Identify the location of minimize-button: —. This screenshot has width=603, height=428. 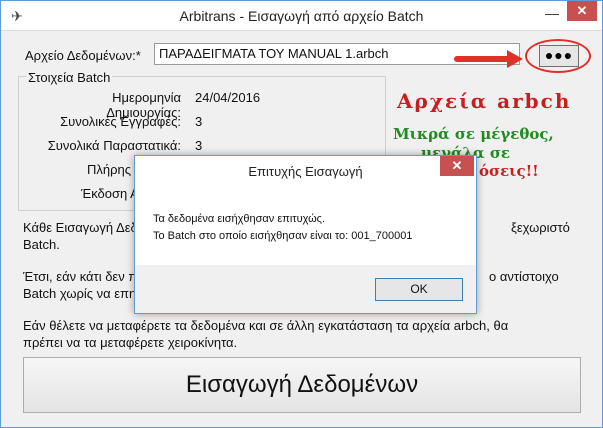
(552, 15).